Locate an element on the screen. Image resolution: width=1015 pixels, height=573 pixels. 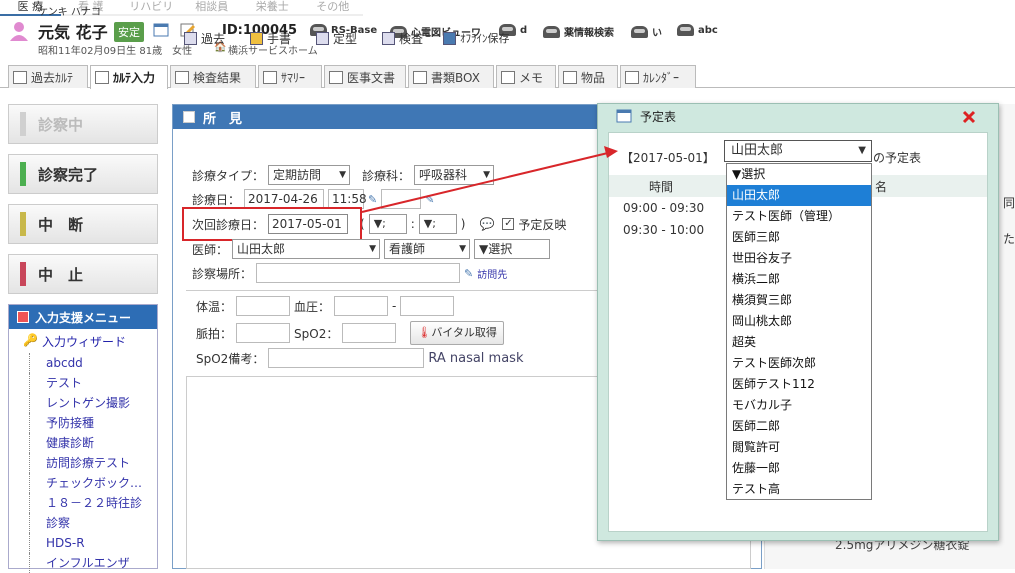
vital-fetch-button: 🌡バイタル取得 is located at coordinates (457, 333).